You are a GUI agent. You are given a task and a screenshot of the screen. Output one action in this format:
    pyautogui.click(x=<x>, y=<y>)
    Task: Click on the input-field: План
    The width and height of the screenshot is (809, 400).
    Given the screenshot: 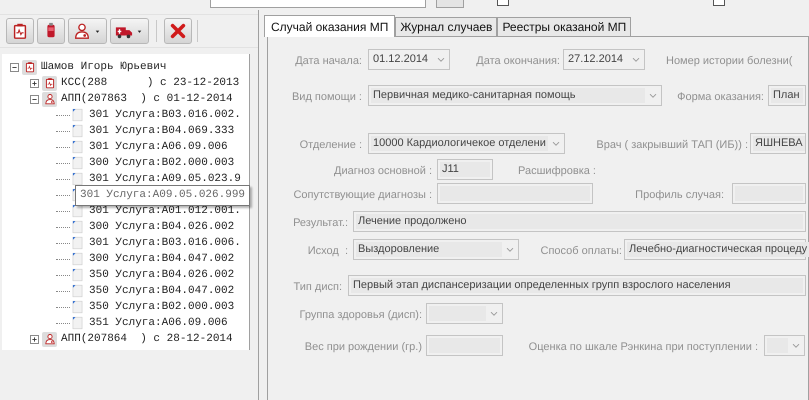 What is the action you would take?
    pyautogui.click(x=787, y=95)
    